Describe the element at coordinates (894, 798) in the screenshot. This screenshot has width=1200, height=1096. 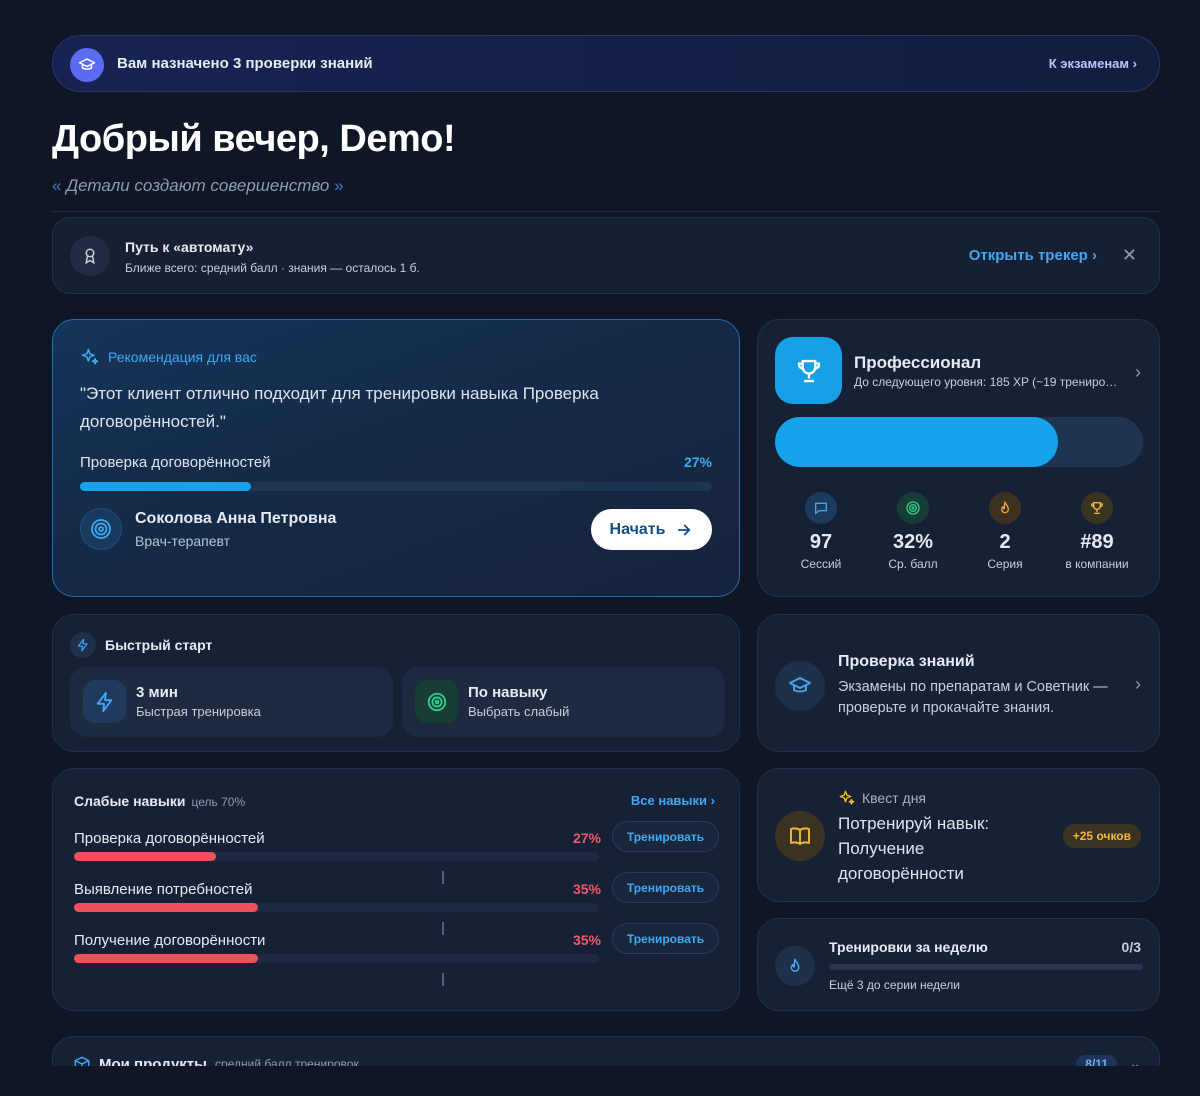
I see `quest-heading-text: Квест дня` at that location.